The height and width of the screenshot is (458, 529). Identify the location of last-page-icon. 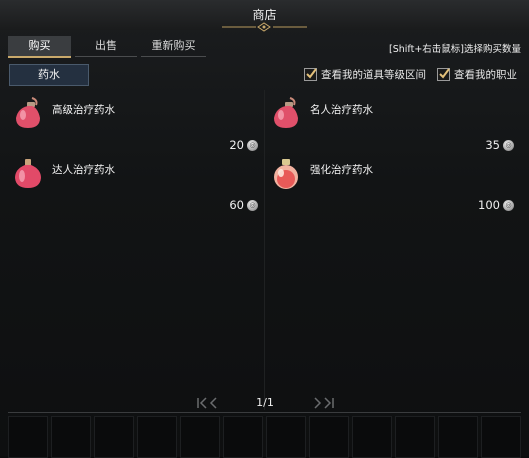
(323, 403).